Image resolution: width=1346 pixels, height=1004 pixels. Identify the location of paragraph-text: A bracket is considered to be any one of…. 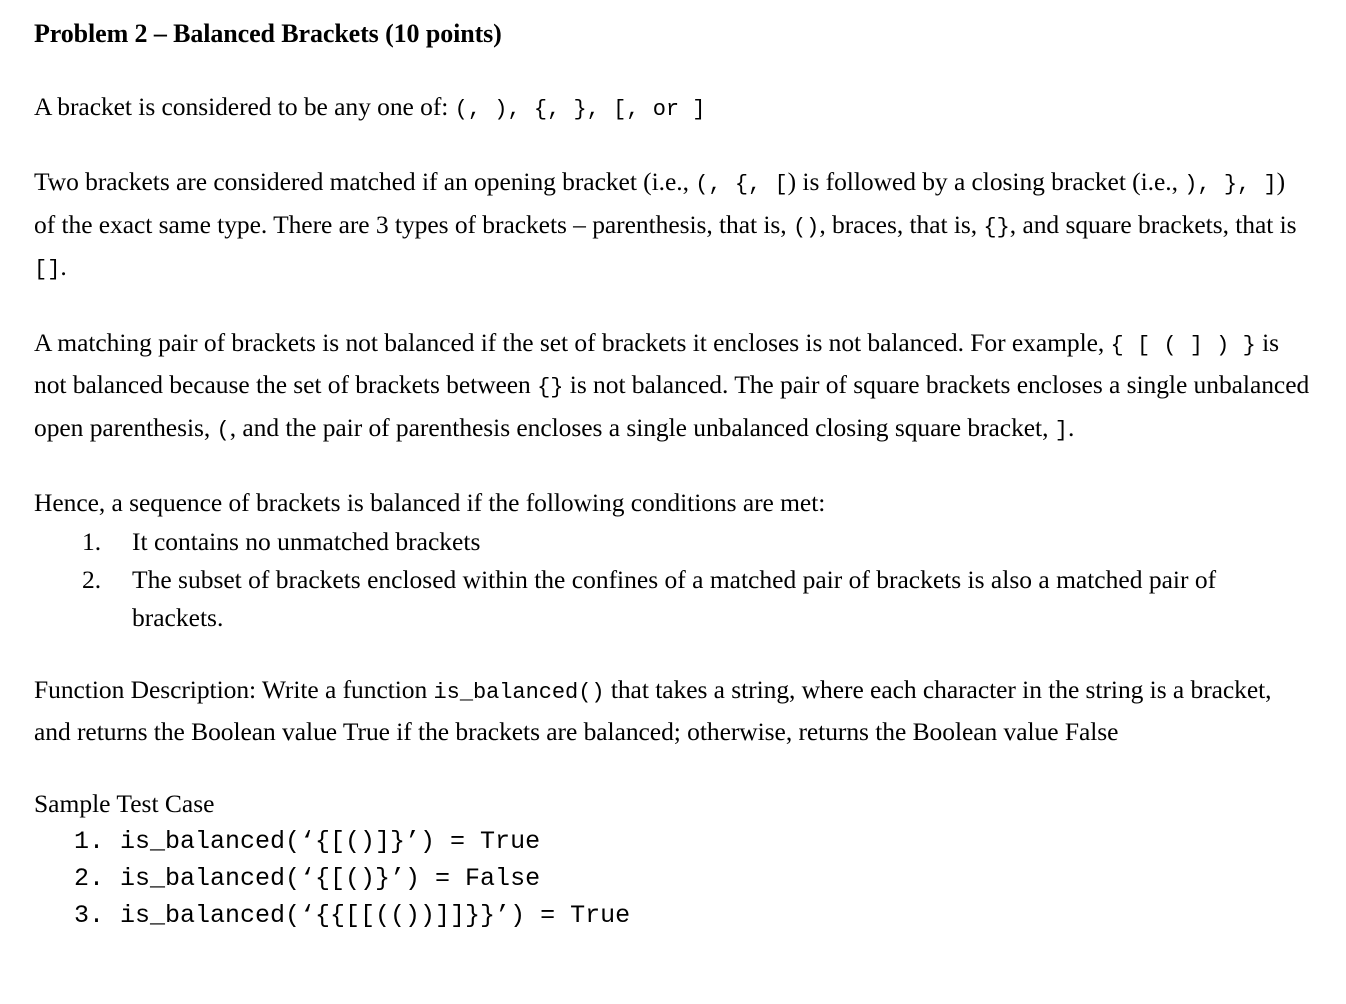
(244, 106).